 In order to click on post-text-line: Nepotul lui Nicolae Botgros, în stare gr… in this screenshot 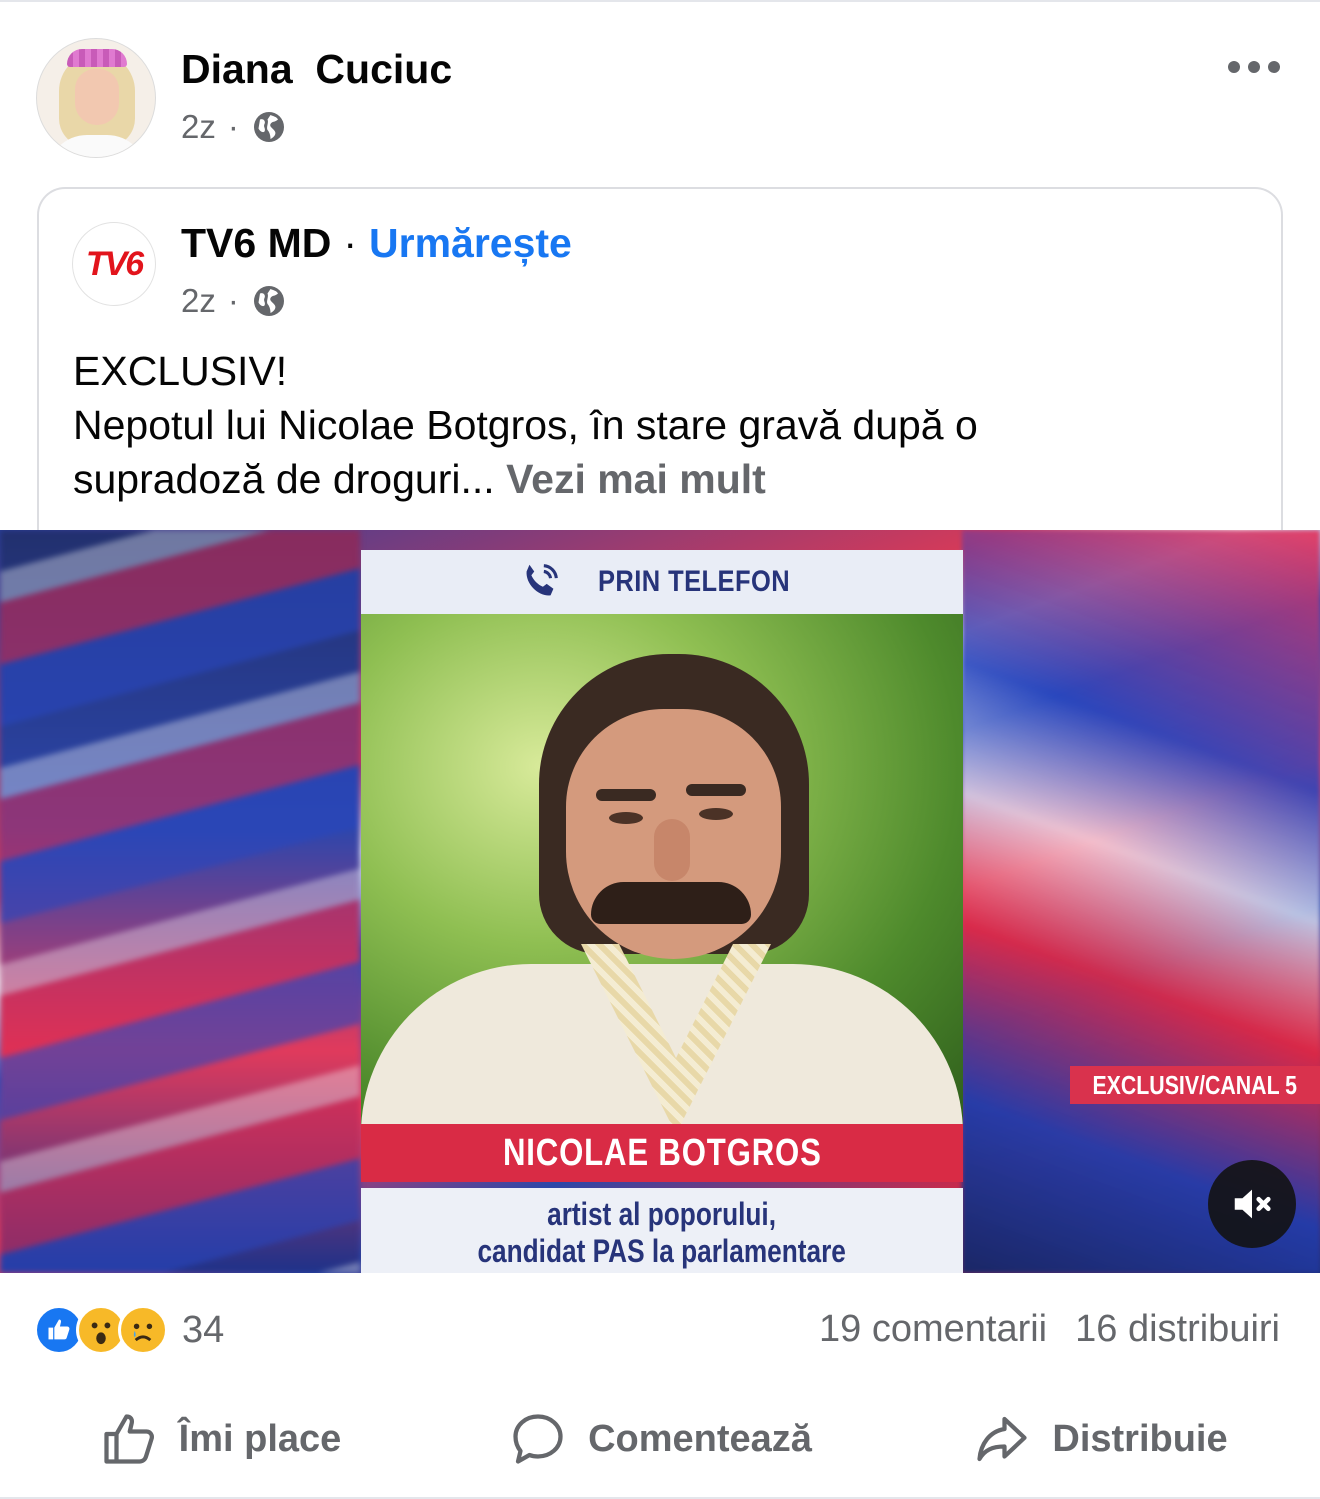, I will do `click(525, 425)`.